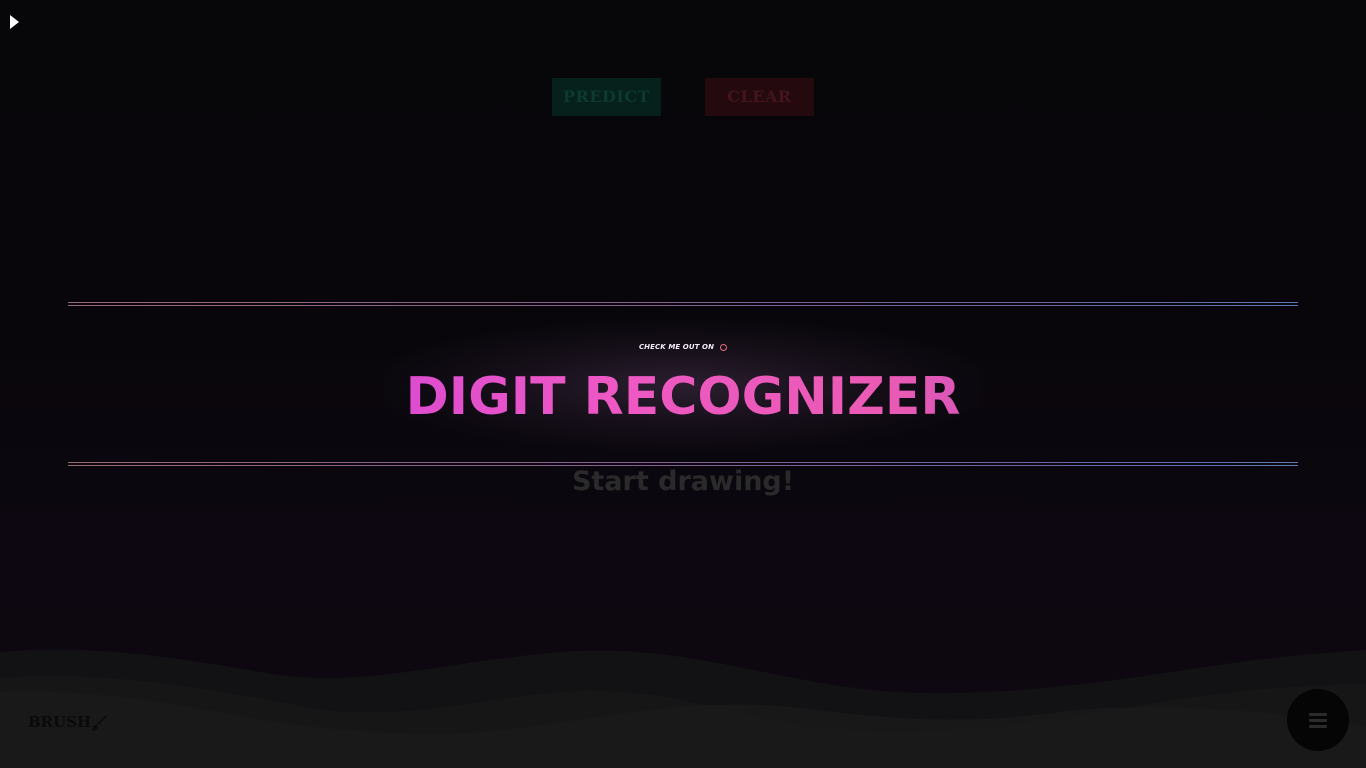 This screenshot has width=1366, height=768. Describe the element at coordinates (14, 22) in the screenshot. I see `play-icon` at that location.